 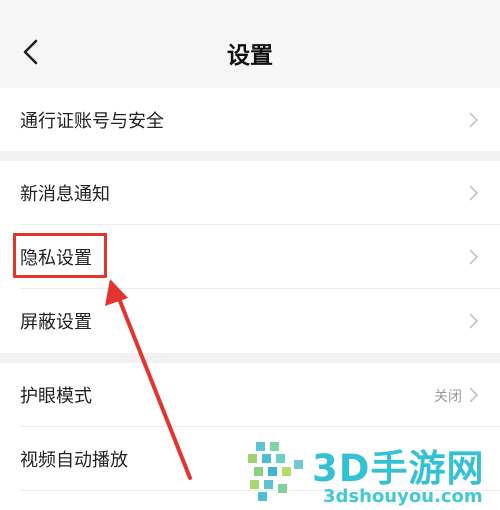 What do you see at coordinates (448, 397) in the screenshot?
I see `eye-care-status: 关闭` at bounding box center [448, 397].